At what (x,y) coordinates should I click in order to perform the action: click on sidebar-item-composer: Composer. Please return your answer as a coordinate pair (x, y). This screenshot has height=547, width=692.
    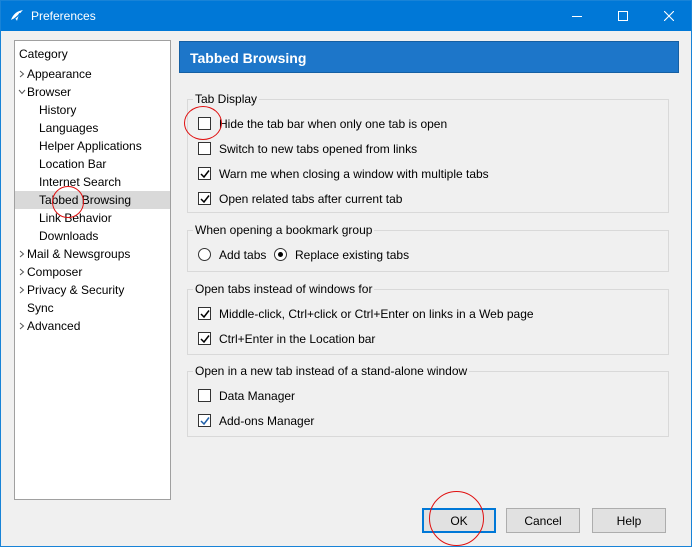
    Looking at the image, I should click on (92, 272).